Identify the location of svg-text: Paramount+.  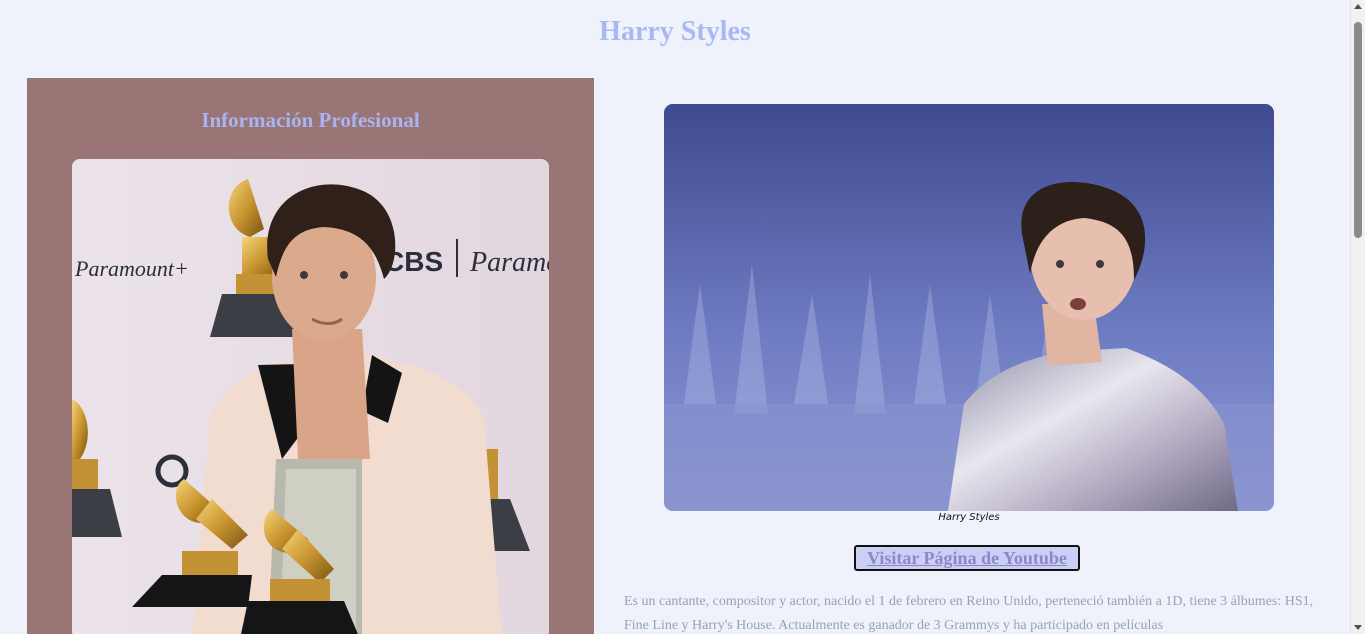
(131, 268).